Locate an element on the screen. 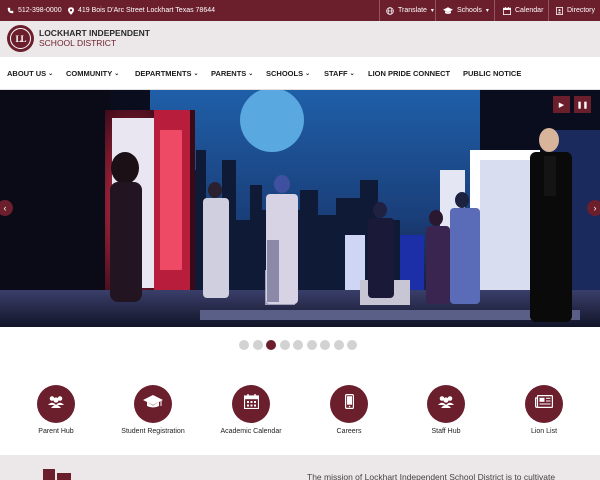 The image size is (600, 480). quick-link-lion-list: Lion List is located at coordinates (544, 410).